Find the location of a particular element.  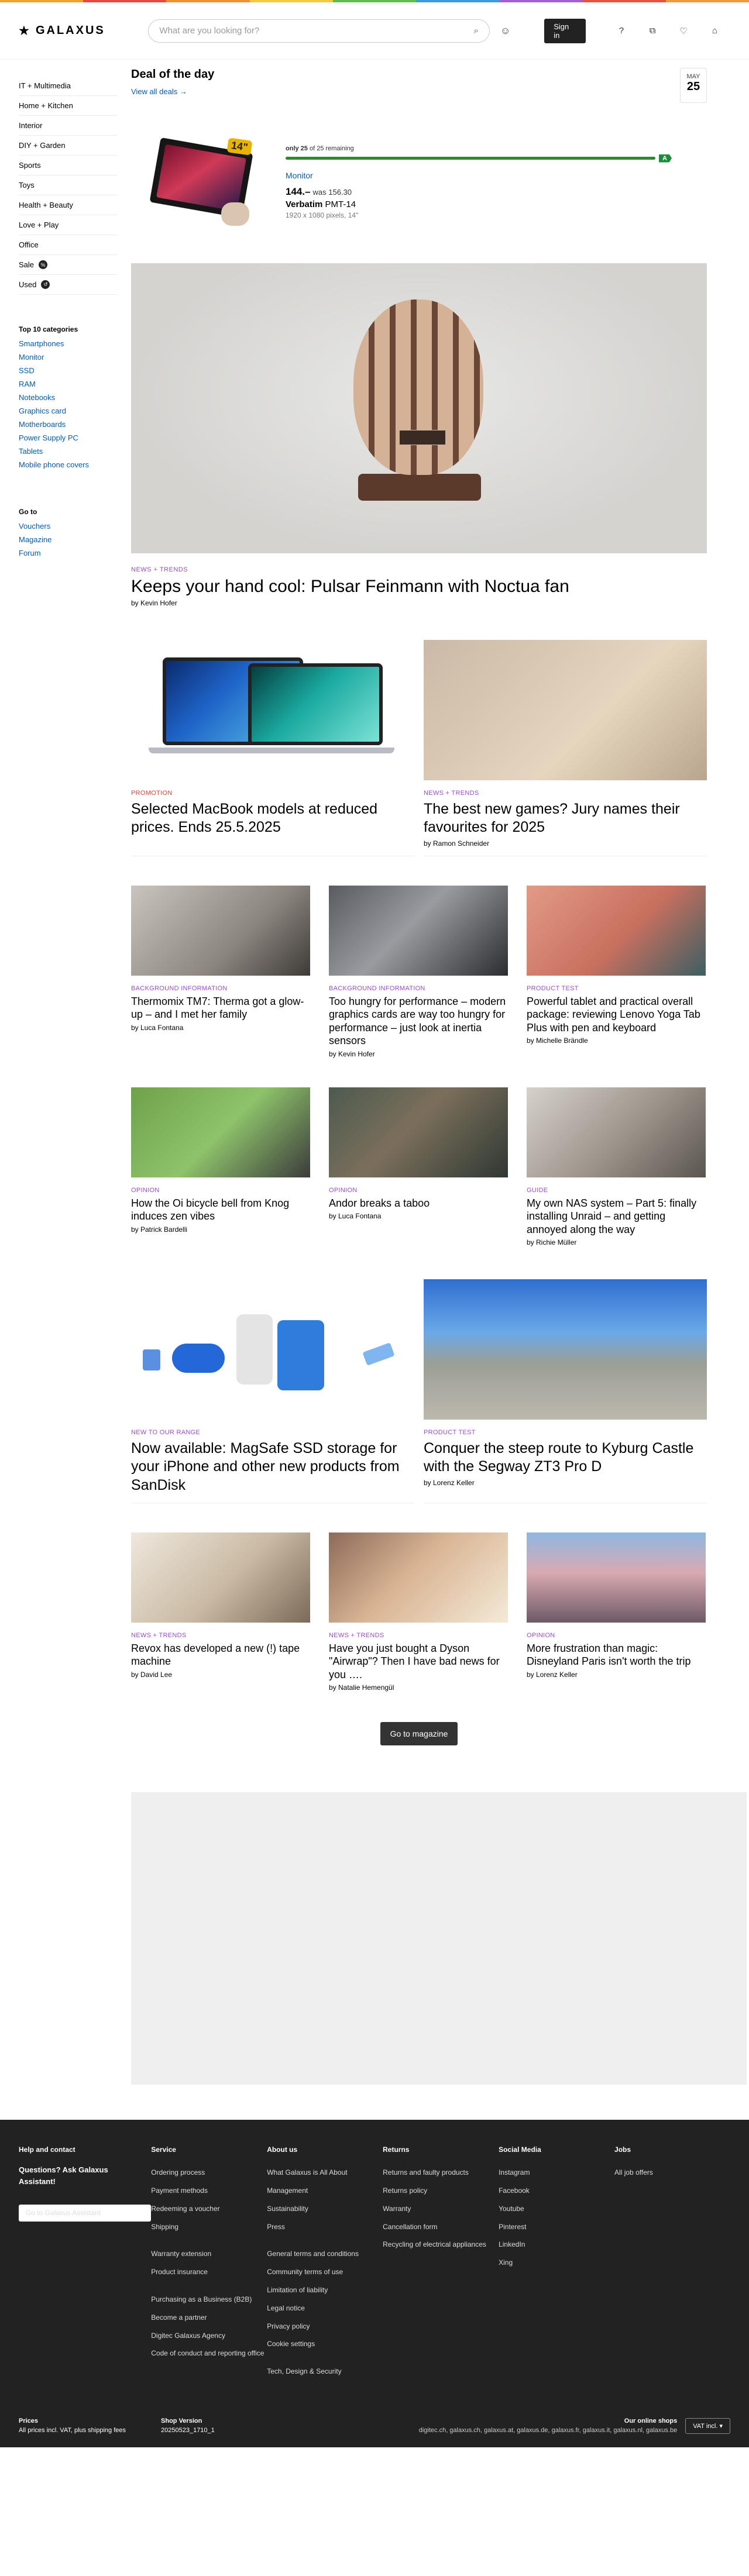

top-category-link: Motherboards is located at coordinates (75, 424).